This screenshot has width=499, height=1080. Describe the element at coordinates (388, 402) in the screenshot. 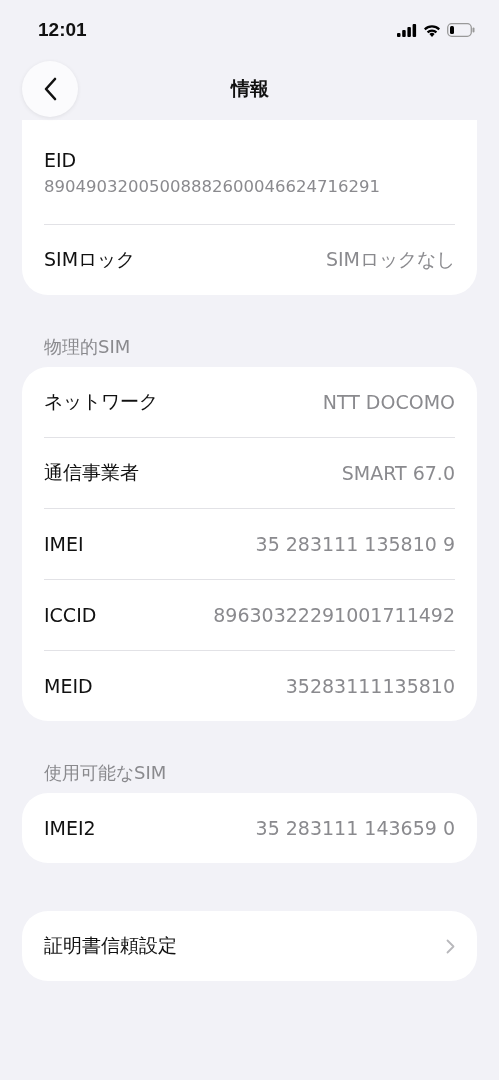

I see `row-value: NTT DOCOMO` at that location.